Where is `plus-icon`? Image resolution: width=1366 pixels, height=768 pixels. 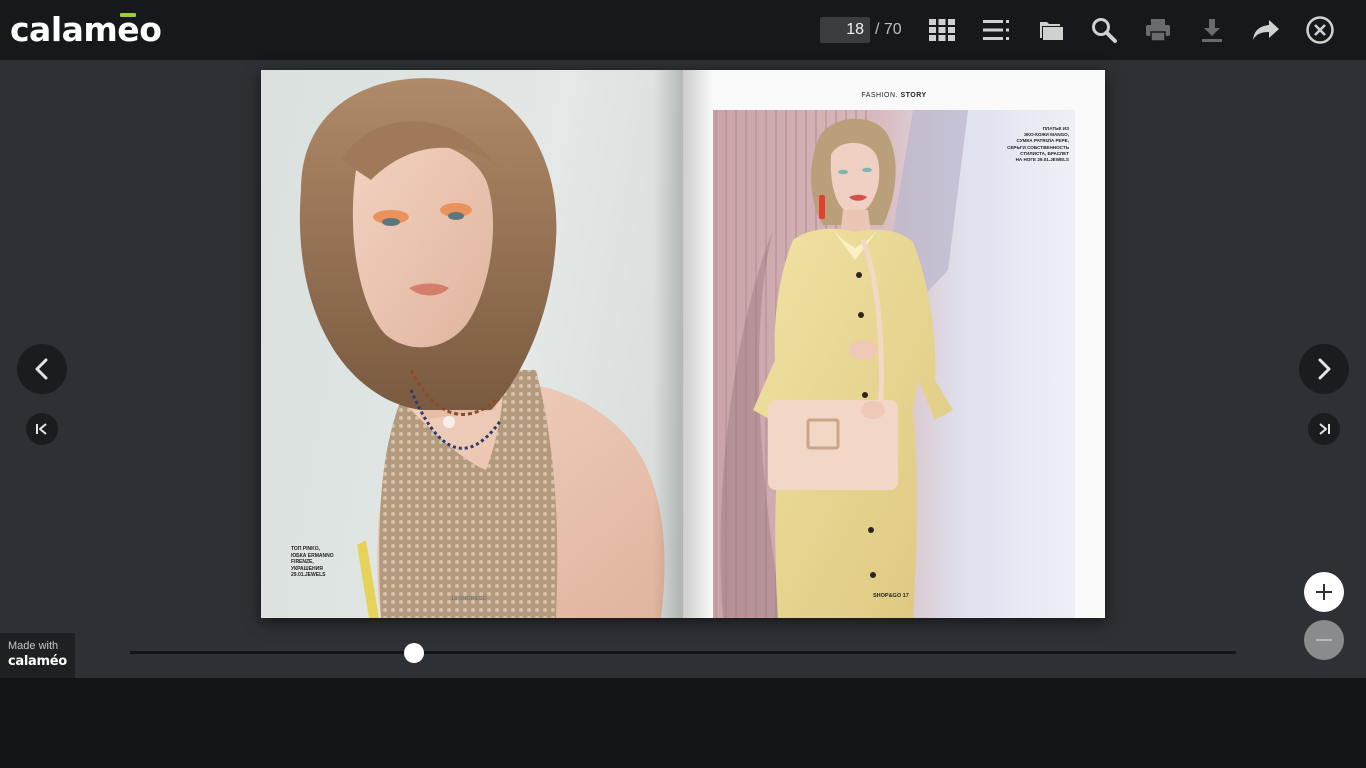 plus-icon is located at coordinates (1324, 592).